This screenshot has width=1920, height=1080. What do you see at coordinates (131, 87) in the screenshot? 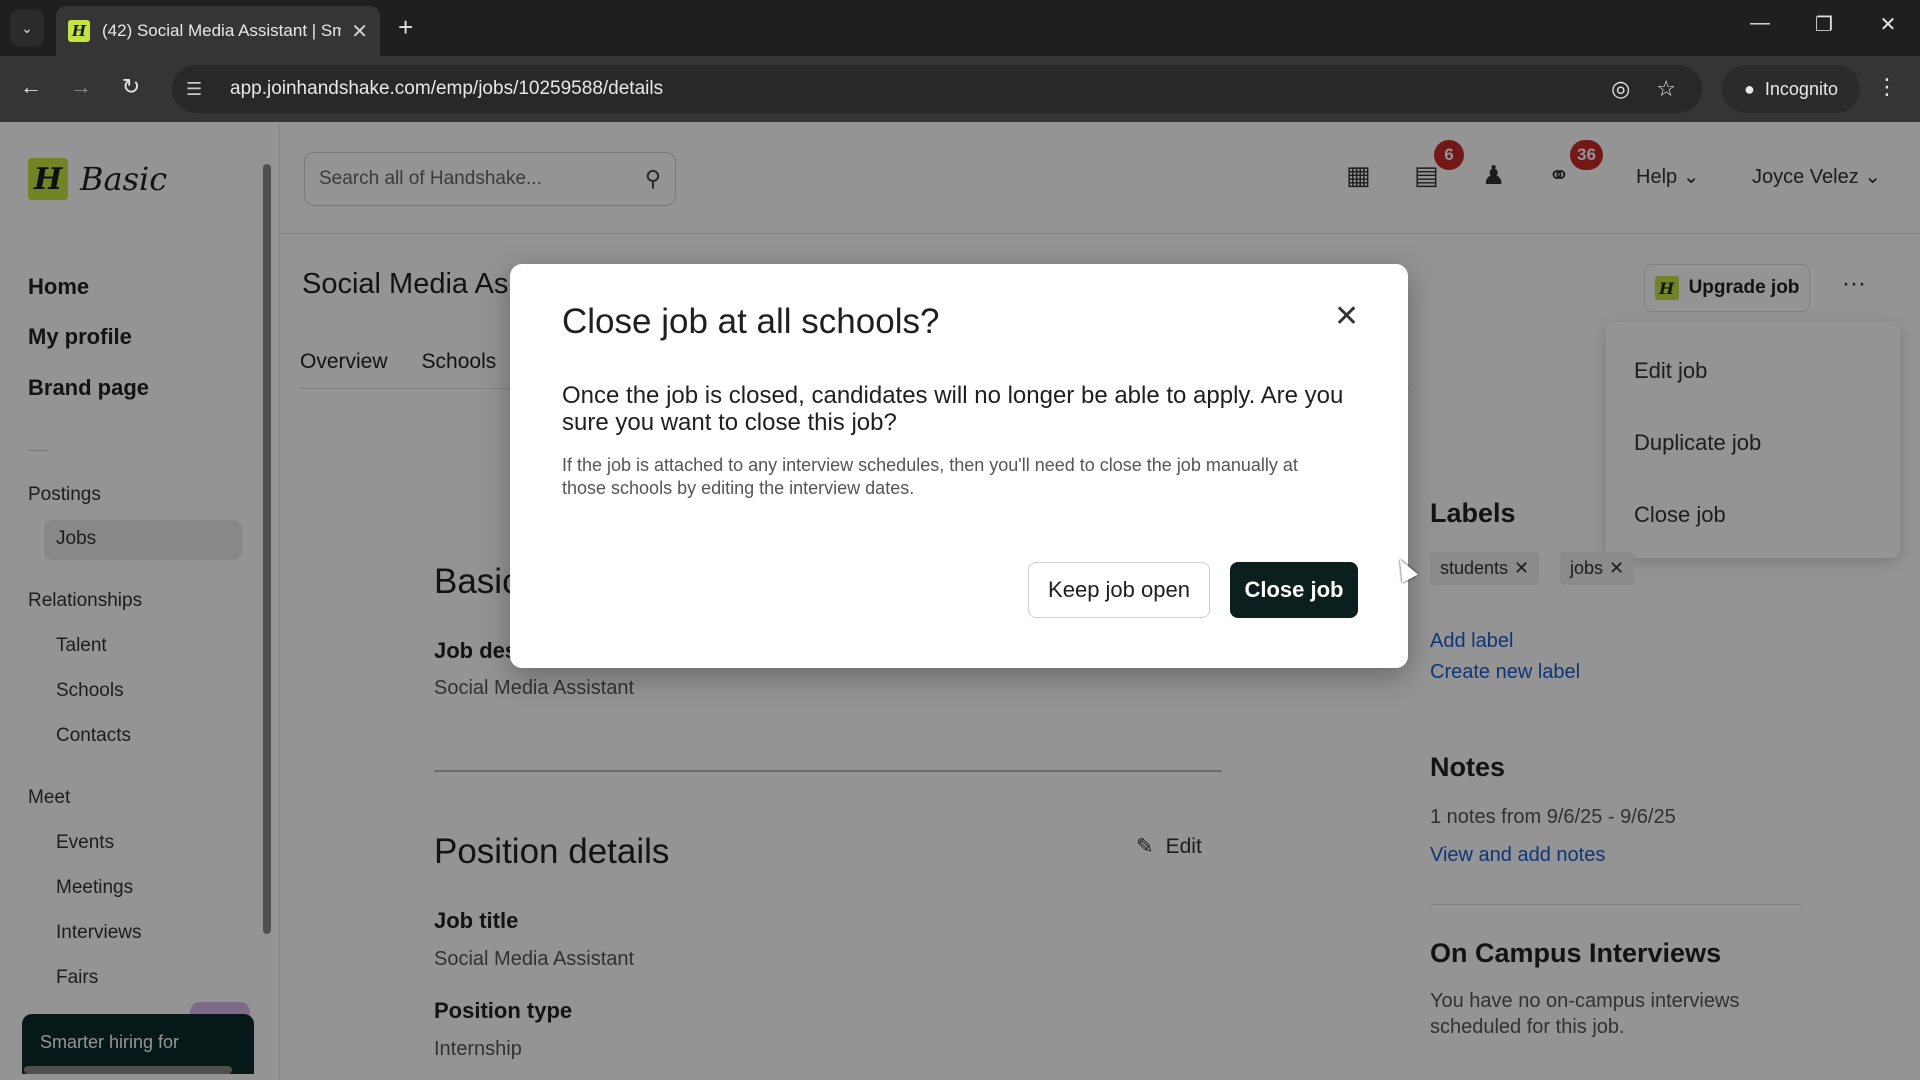
I see `reload-icon: ↻` at bounding box center [131, 87].